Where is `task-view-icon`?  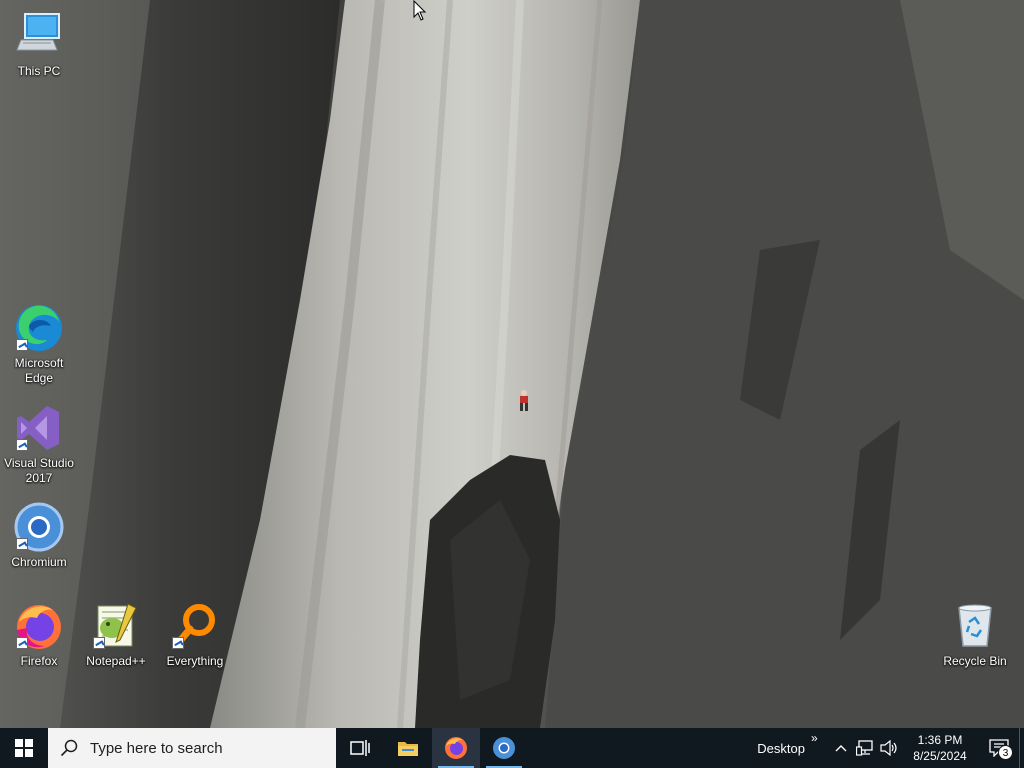
task-view-icon is located at coordinates (360, 748).